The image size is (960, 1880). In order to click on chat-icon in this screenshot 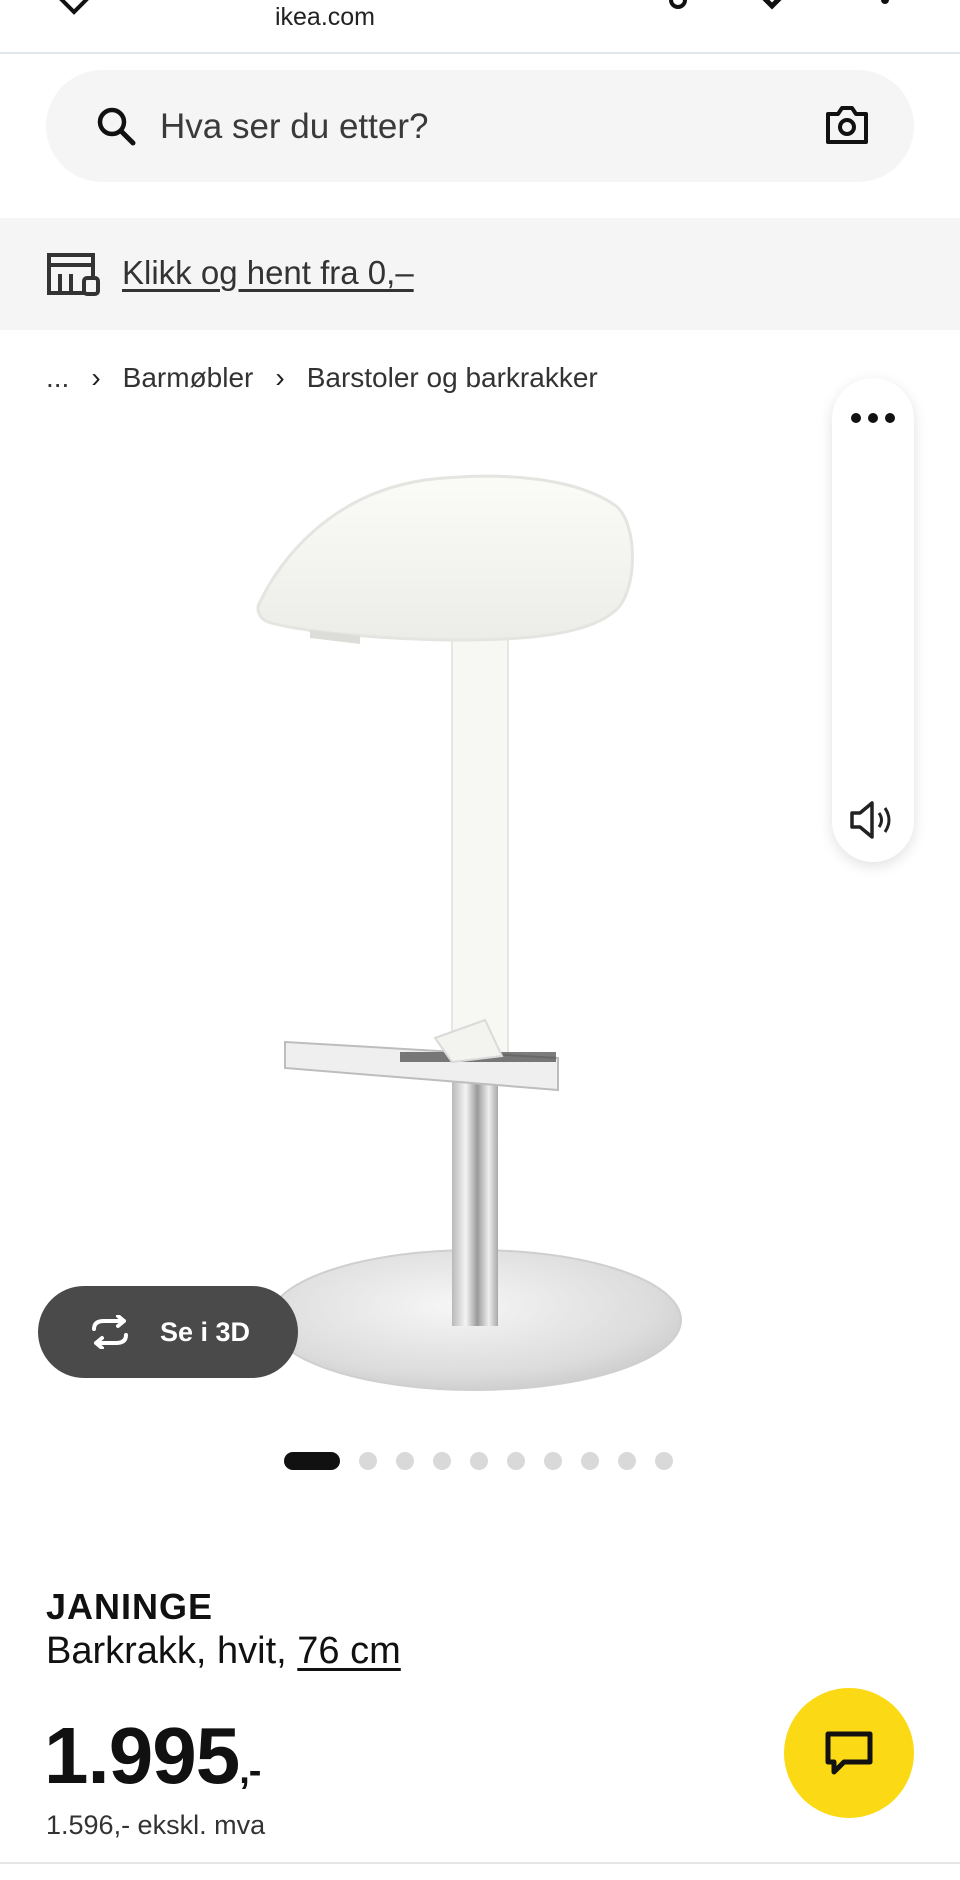, I will do `click(849, 1753)`.